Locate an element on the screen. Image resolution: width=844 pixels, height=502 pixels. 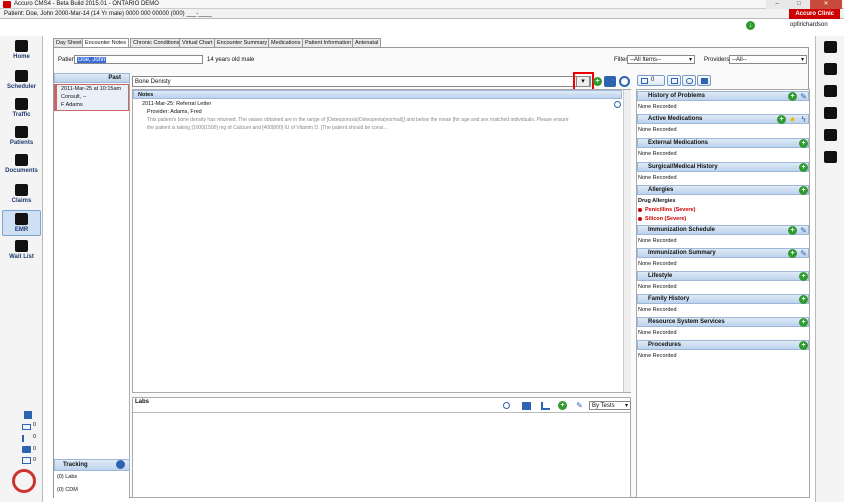
print-count: 0 is located at coordinates (35, 449).